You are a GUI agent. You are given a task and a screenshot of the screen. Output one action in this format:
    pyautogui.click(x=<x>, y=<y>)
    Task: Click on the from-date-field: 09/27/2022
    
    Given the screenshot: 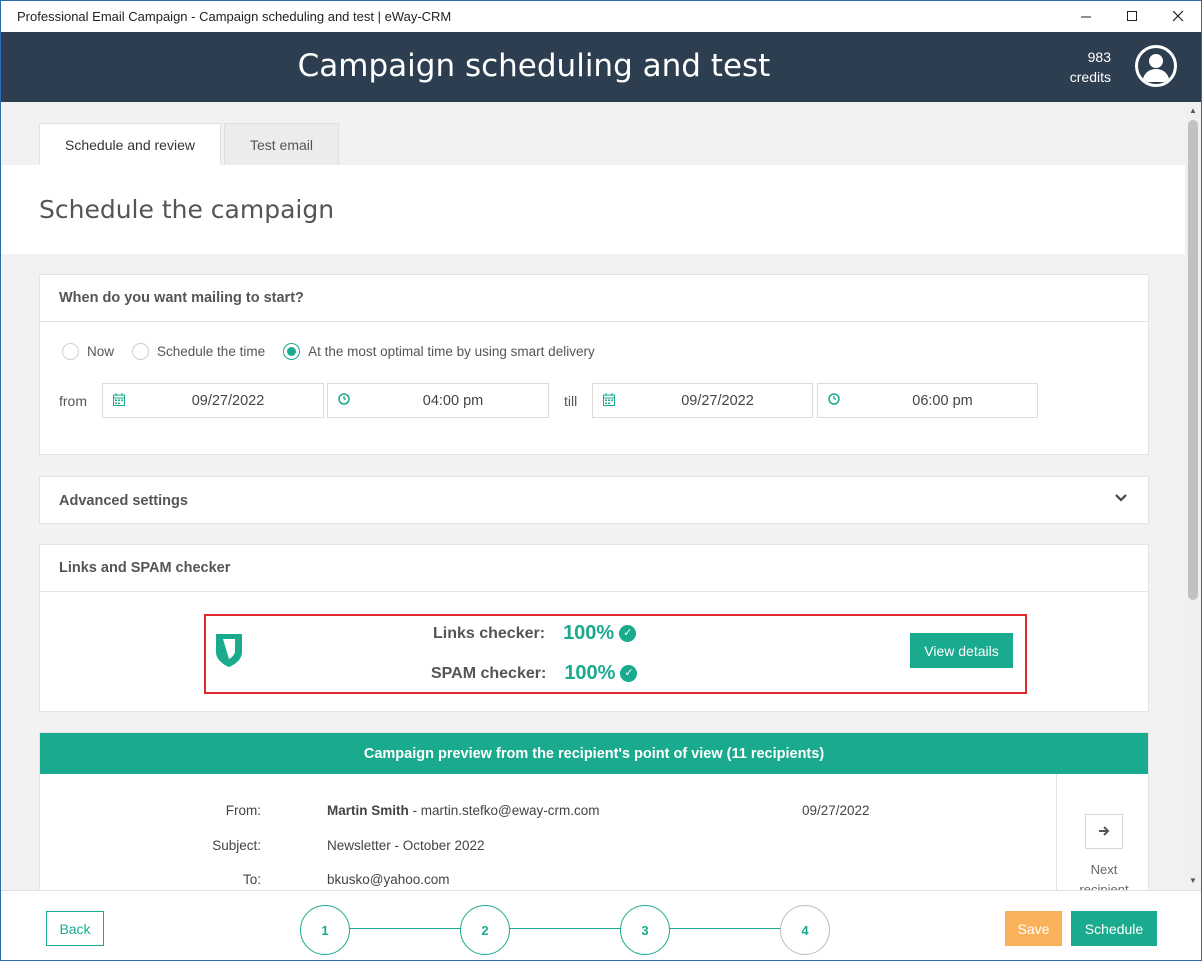 What is the action you would take?
    pyautogui.click(x=213, y=400)
    